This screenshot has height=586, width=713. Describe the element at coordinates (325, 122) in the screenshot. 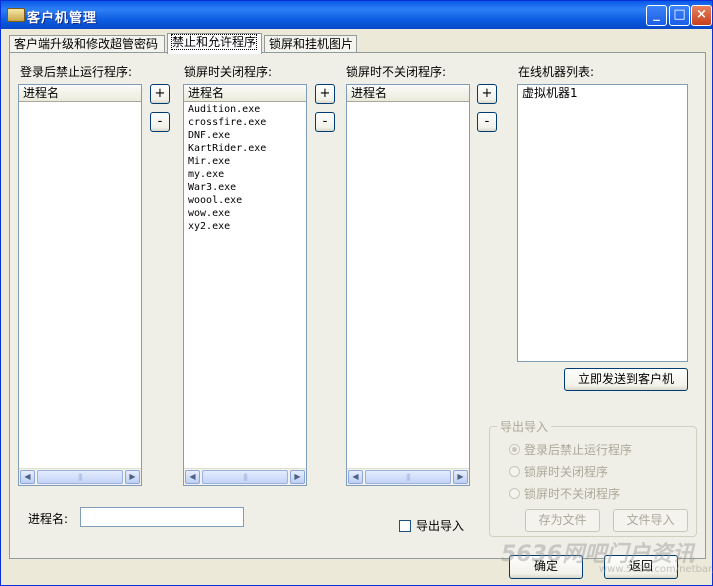

I see `remove-close-on-lock-button: -` at that location.